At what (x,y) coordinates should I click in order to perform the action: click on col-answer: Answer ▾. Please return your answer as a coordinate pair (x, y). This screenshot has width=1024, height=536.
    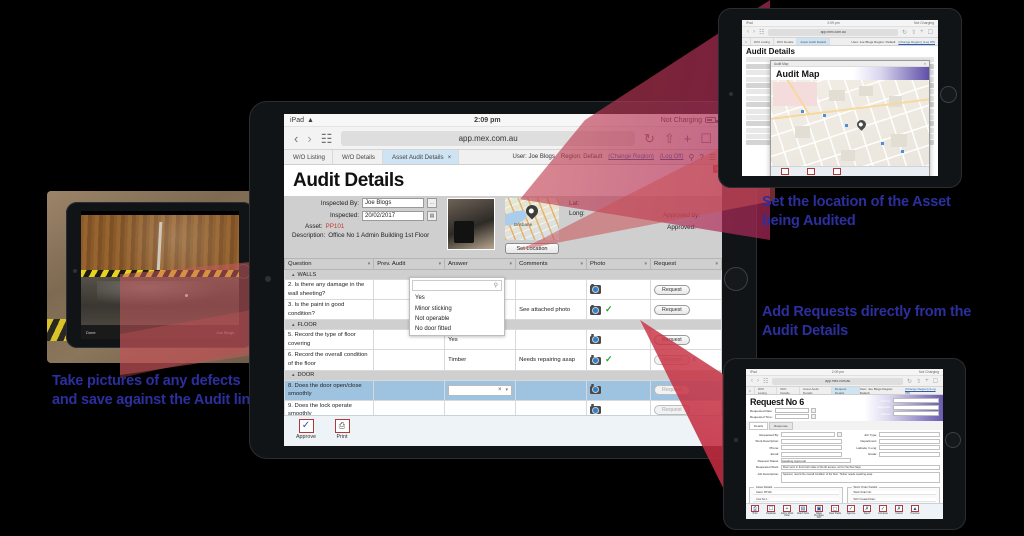
    Looking at the image, I should click on (480, 264).